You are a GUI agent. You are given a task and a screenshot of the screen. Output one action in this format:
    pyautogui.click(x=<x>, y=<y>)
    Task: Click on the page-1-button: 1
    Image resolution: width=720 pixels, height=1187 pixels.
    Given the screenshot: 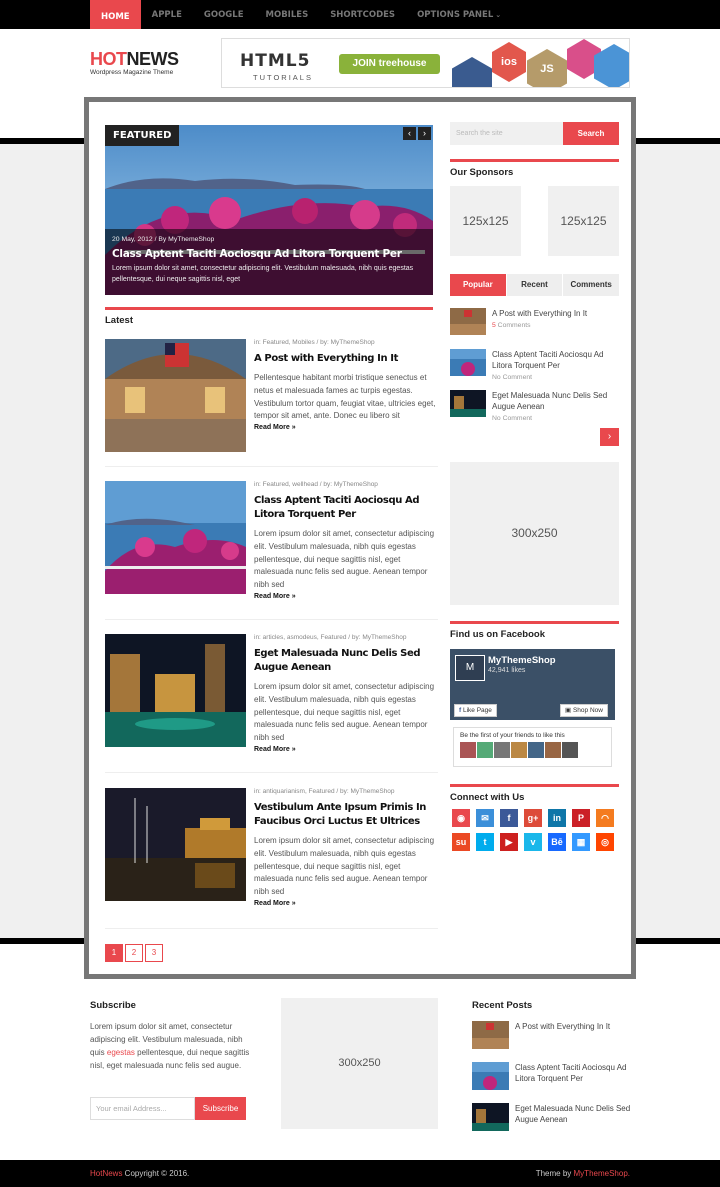 What is the action you would take?
    pyautogui.click(x=114, y=953)
    